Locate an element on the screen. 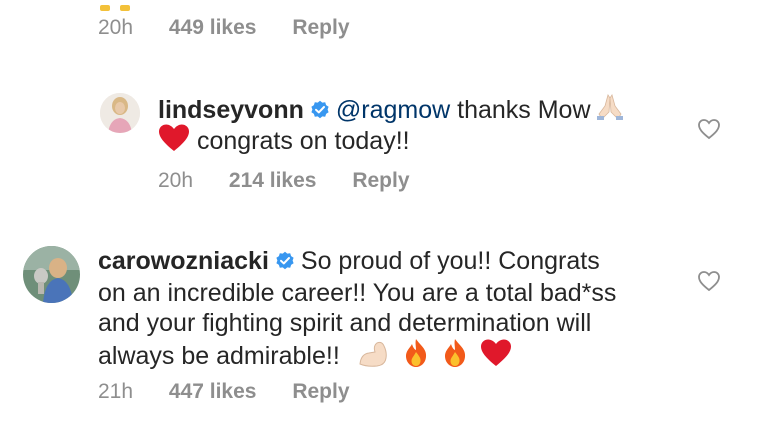 This screenshot has width=760, height=428. comment-line-4: always be admirable!! is located at coordinates (393, 356).